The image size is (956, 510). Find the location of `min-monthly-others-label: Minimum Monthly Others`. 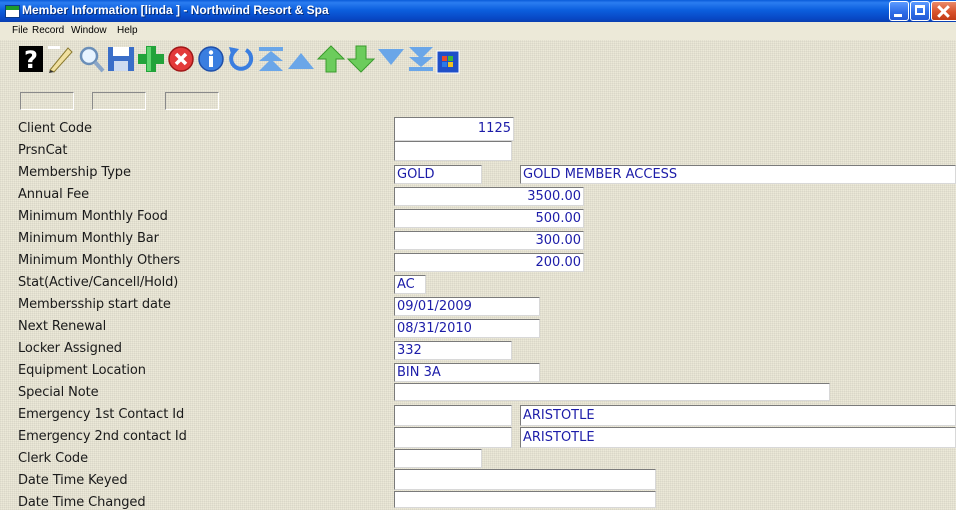

min-monthly-others-label: Minimum Monthly Others is located at coordinates (99, 260).